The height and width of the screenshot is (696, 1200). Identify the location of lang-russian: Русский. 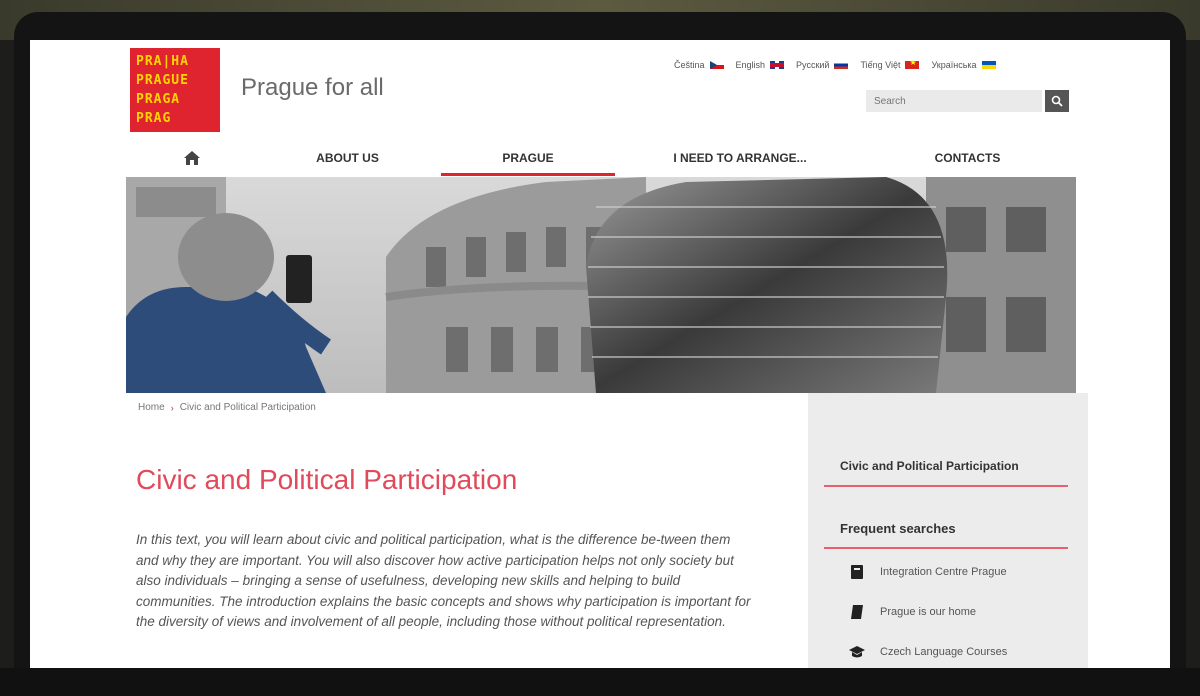
(822, 65).